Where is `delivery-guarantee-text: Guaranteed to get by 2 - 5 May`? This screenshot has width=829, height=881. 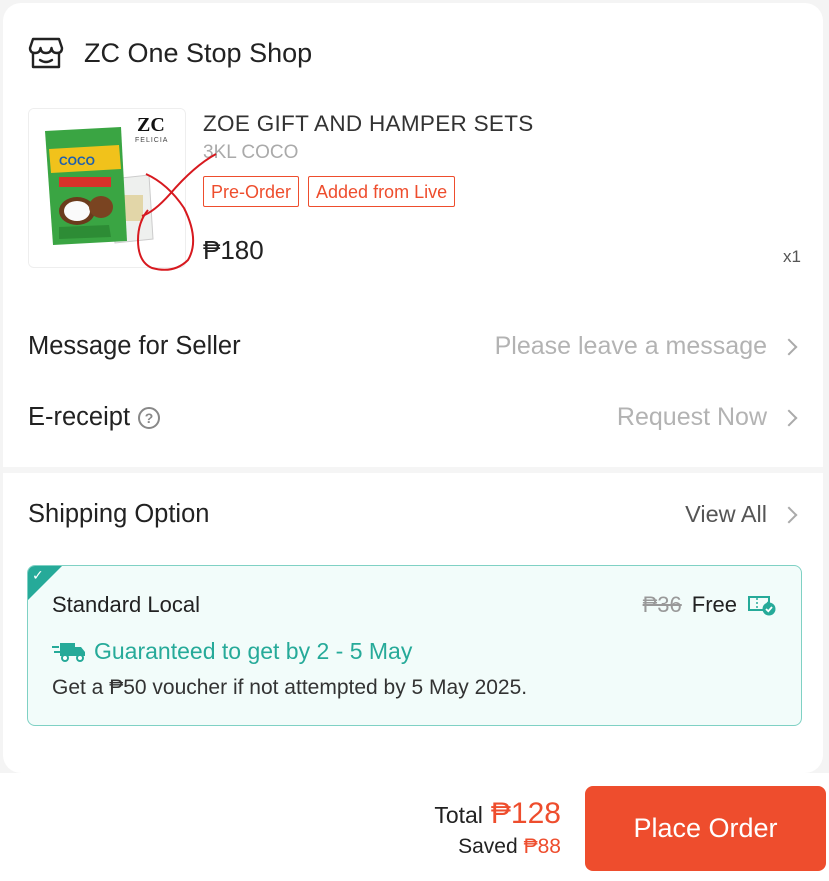
delivery-guarantee-text: Guaranteed to get by 2 - 5 May is located at coordinates (253, 651).